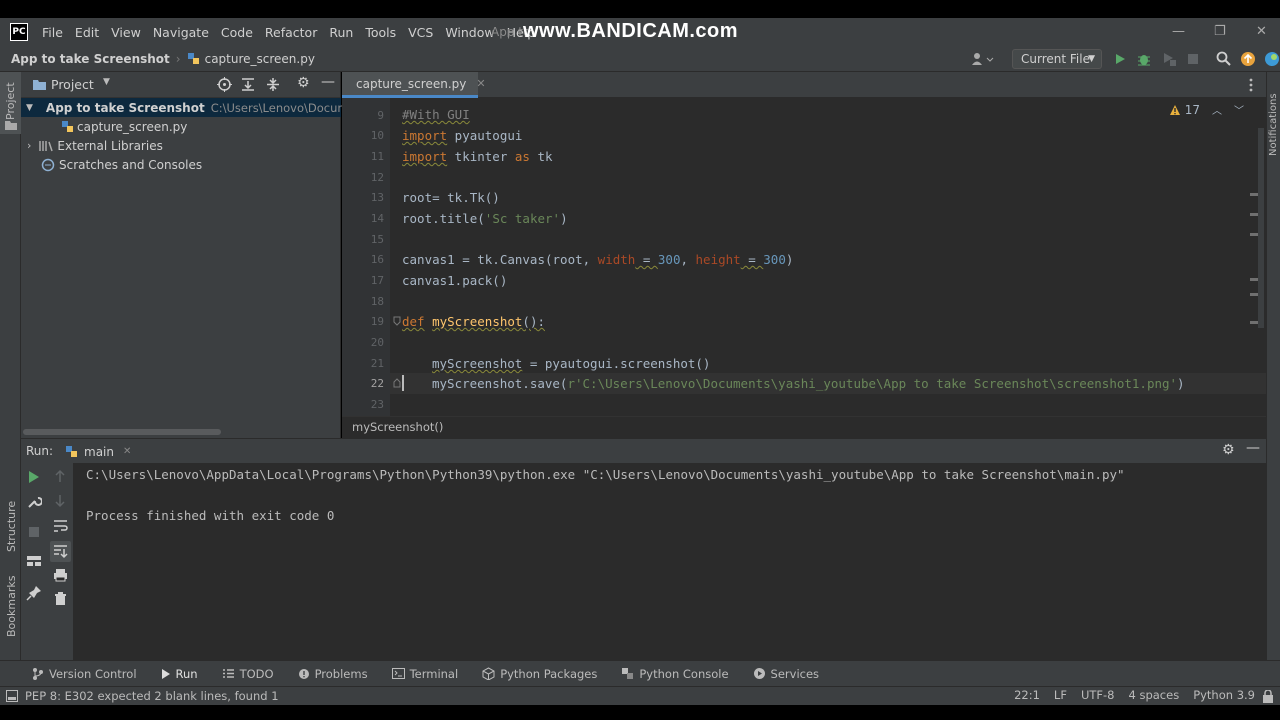 The width and height of the screenshot is (1280, 720). What do you see at coordinates (1224, 695) in the screenshot?
I see `python-interpreter: Python 3.9` at bounding box center [1224, 695].